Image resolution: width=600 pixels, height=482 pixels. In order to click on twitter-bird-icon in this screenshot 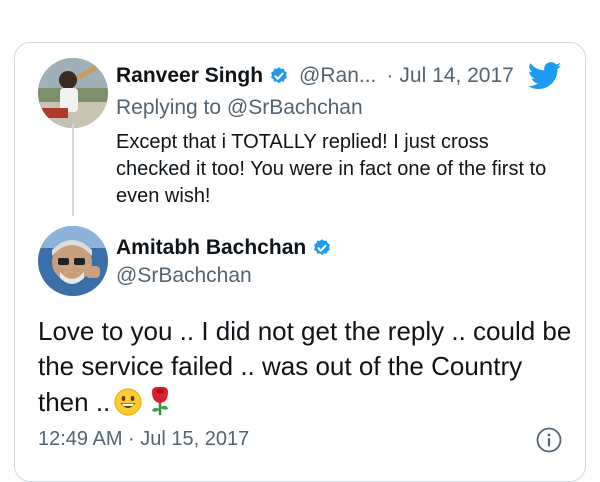, I will do `click(544, 76)`.